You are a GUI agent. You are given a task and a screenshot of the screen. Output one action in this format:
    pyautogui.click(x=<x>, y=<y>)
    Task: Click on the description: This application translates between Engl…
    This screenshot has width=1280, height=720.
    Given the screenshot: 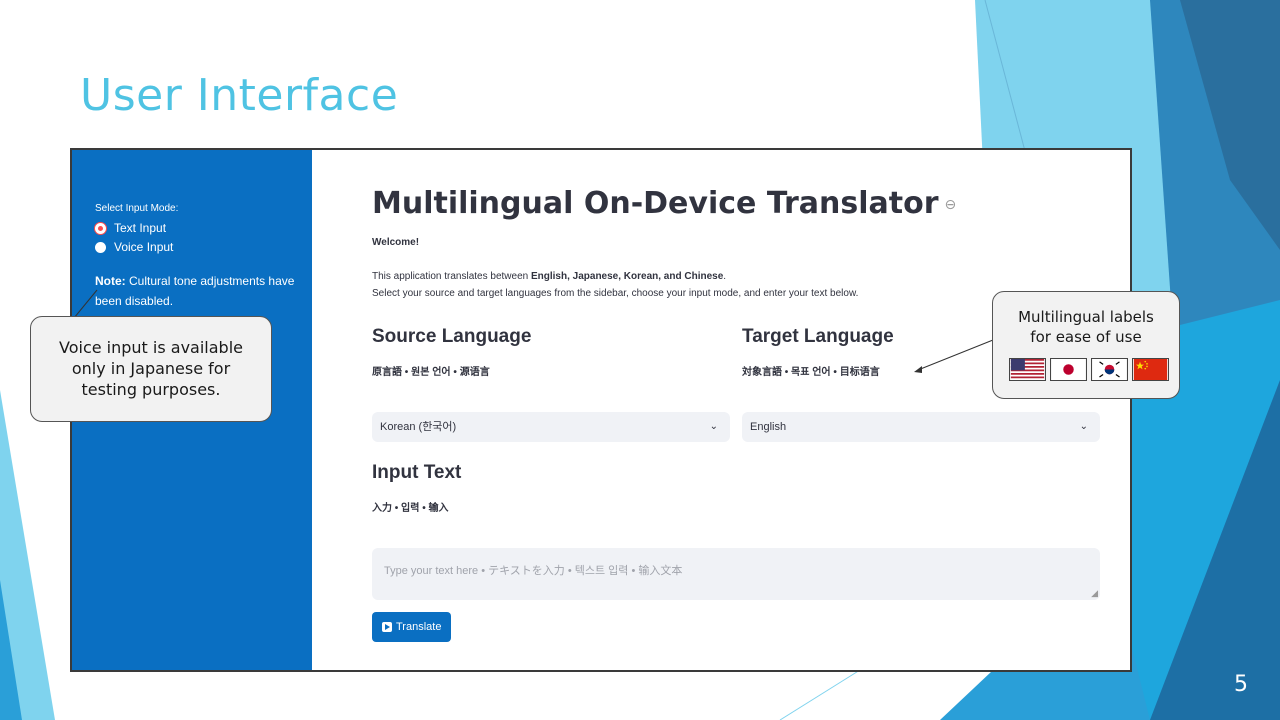 What is the action you would take?
    pyautogui.click(x=615, y=285)
    